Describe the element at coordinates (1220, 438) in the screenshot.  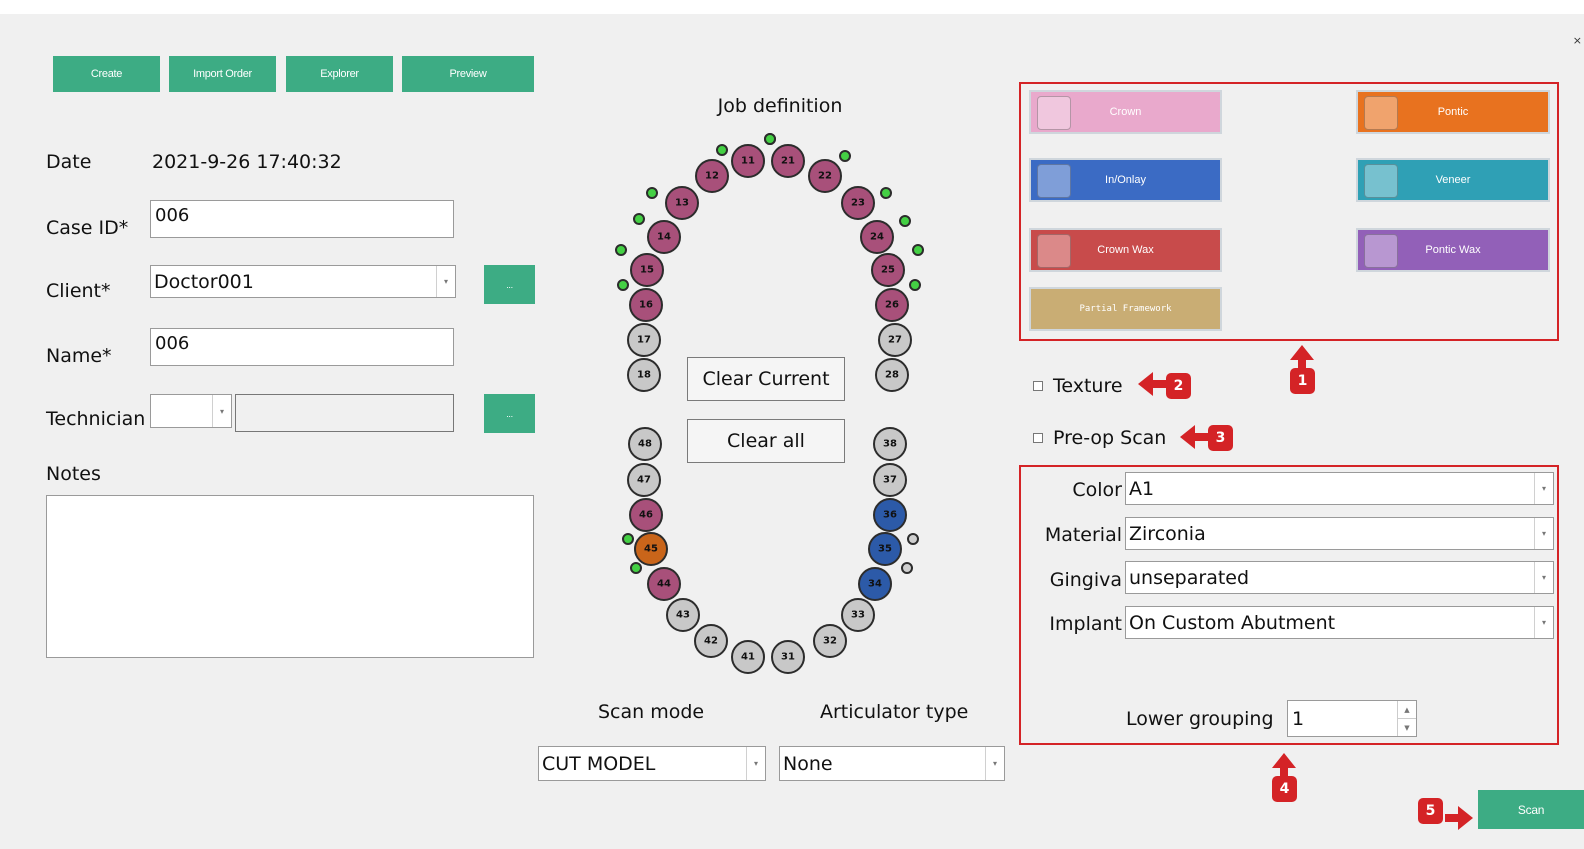
I see `annotation-badge-3: 3` at that location.